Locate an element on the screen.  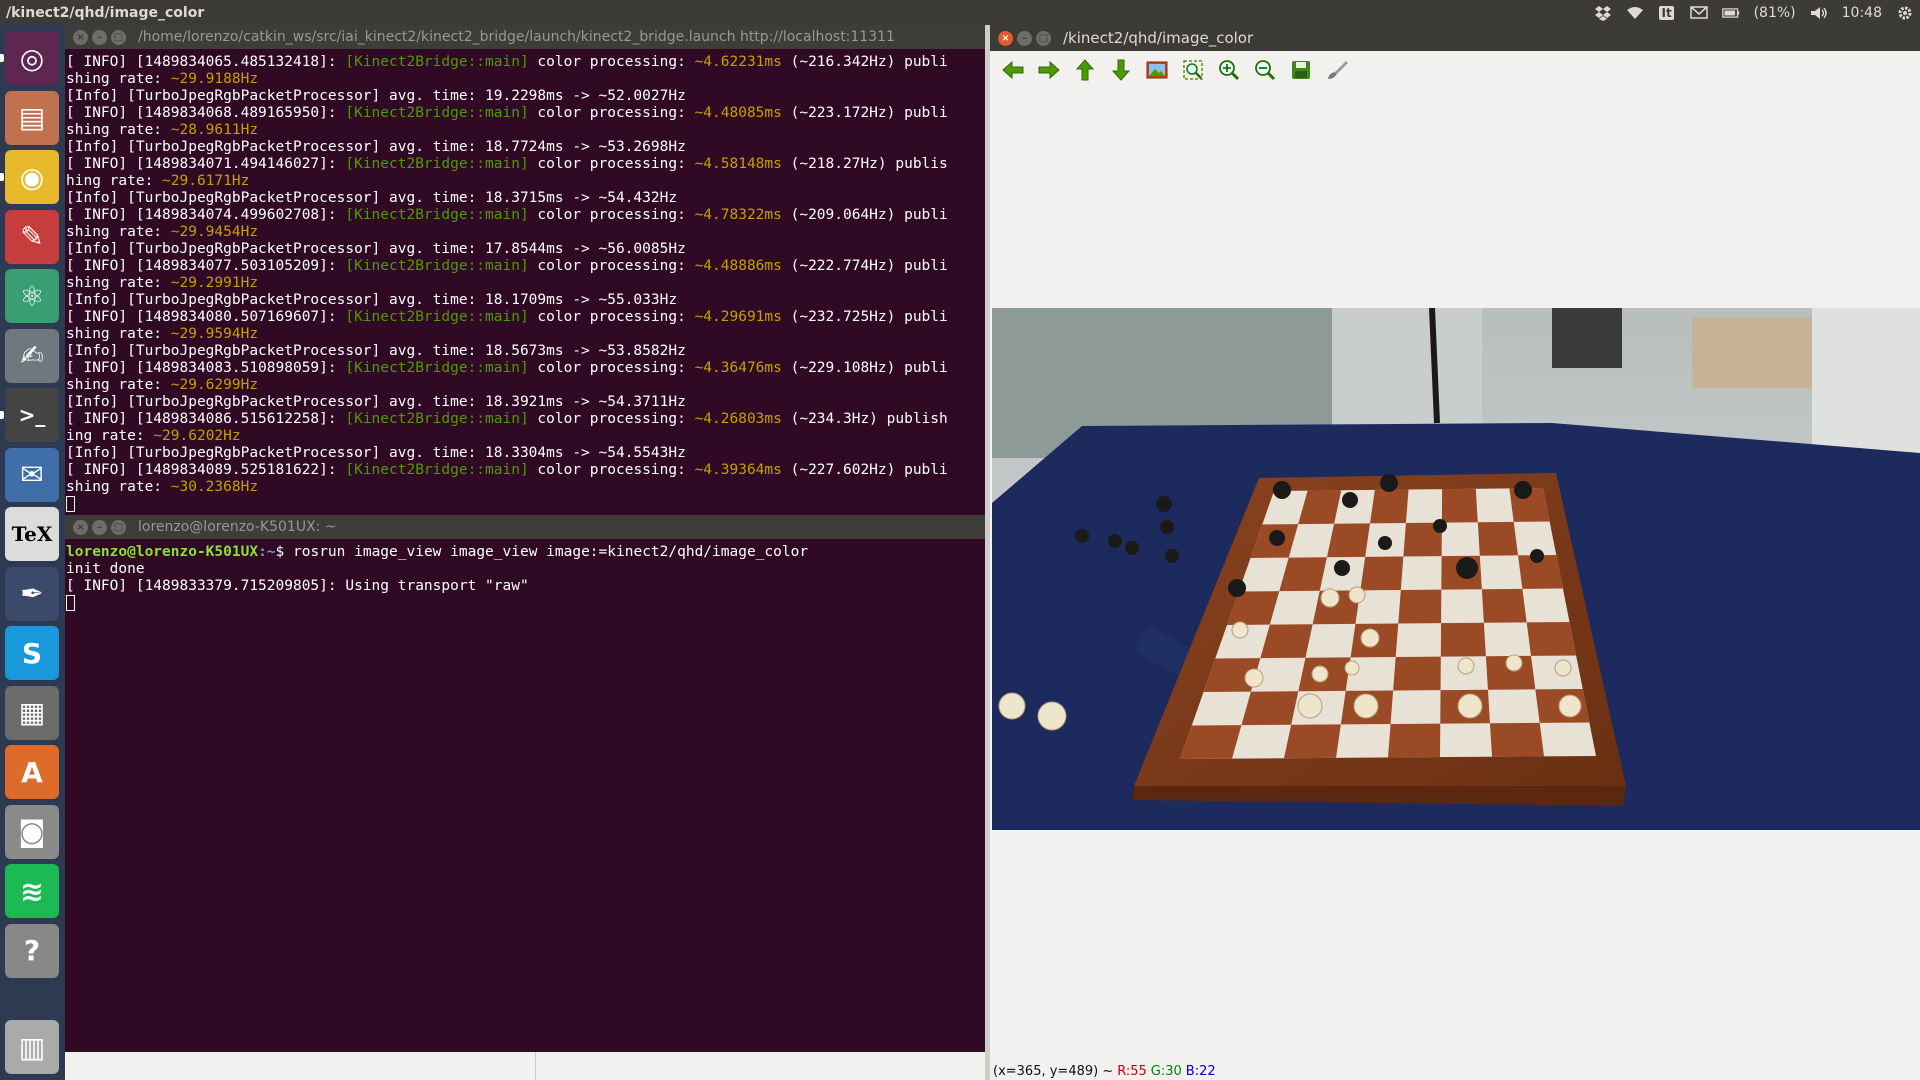
keyboard-icon: It is located at coordinates (1667, 13).